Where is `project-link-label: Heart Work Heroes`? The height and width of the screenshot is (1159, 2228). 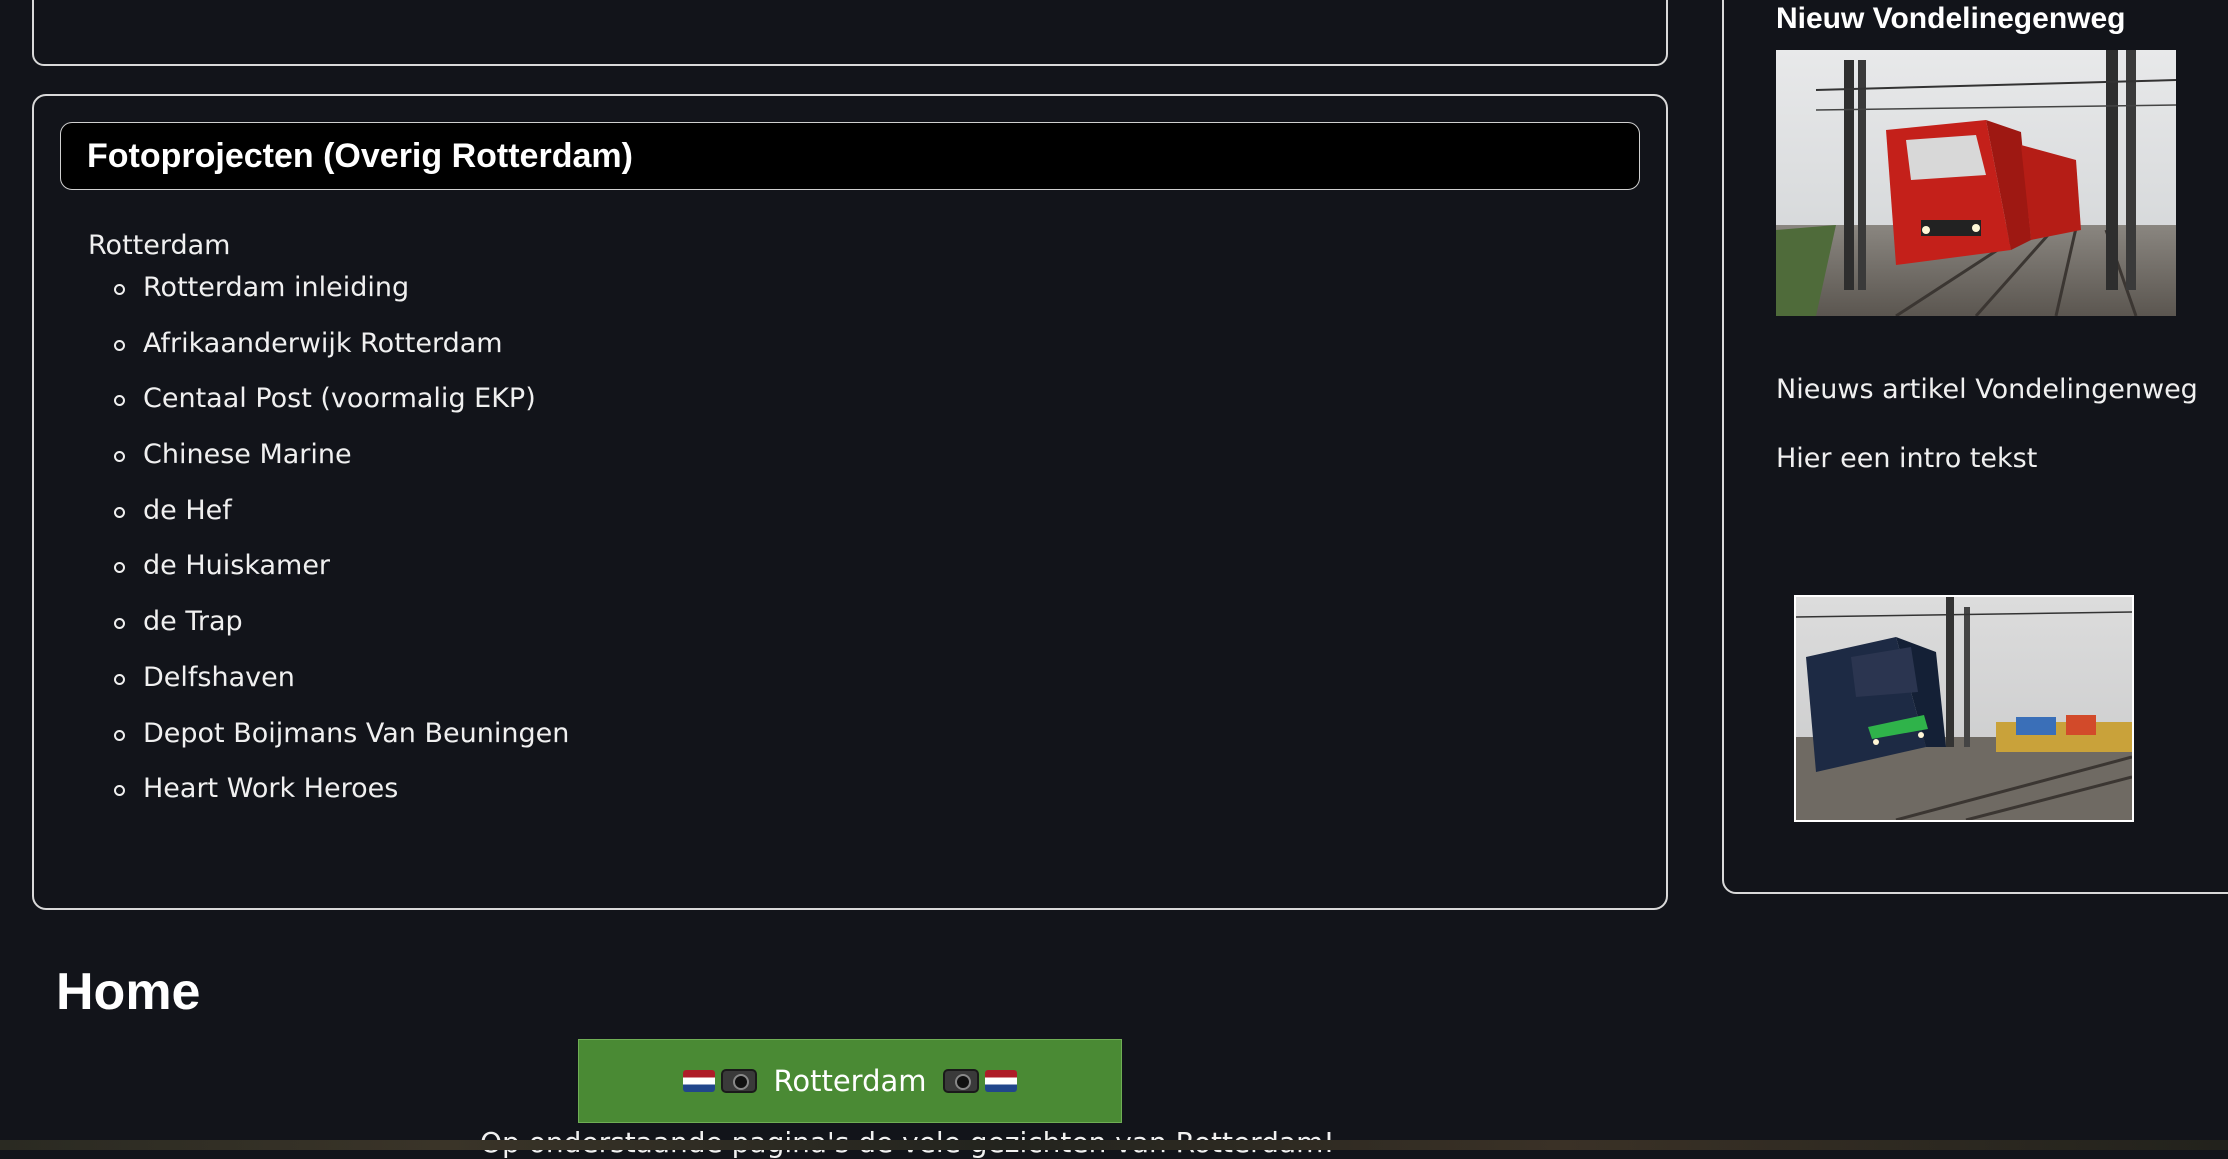 project-link-label: Heart Work Heroes is located at coordinates (270, 788).